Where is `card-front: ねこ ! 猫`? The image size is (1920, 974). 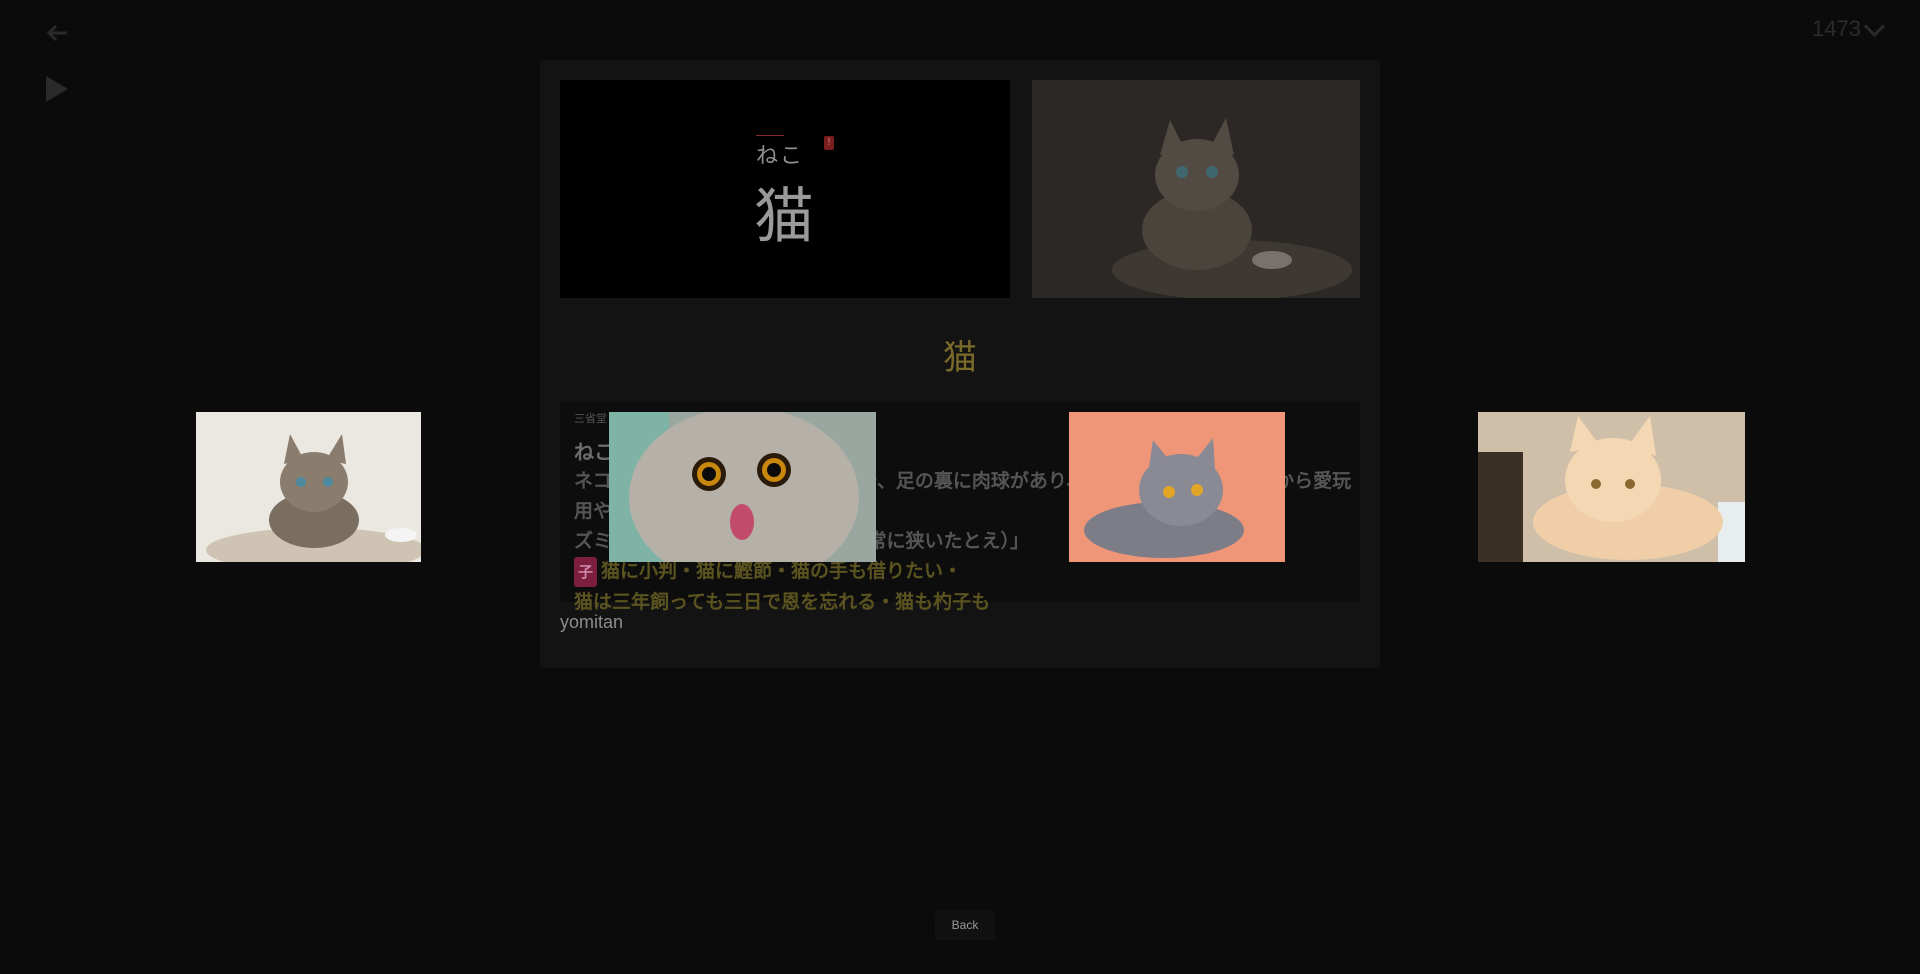
card-front: ねこ ! 猫 is located at coordinates (785, 189).